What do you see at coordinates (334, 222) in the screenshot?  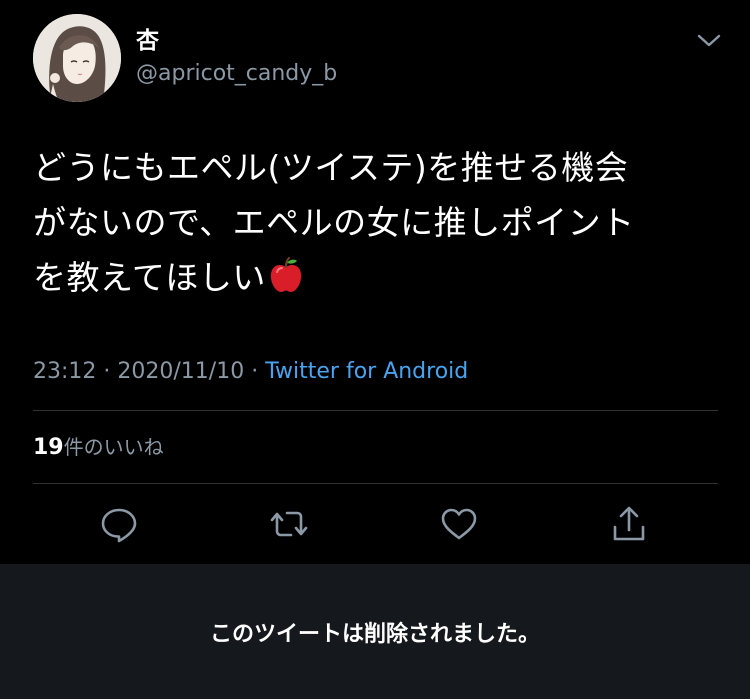 I see `tweet-text-line: がないので、エペルの女に推しポイント` at bounding box center [334, 222].